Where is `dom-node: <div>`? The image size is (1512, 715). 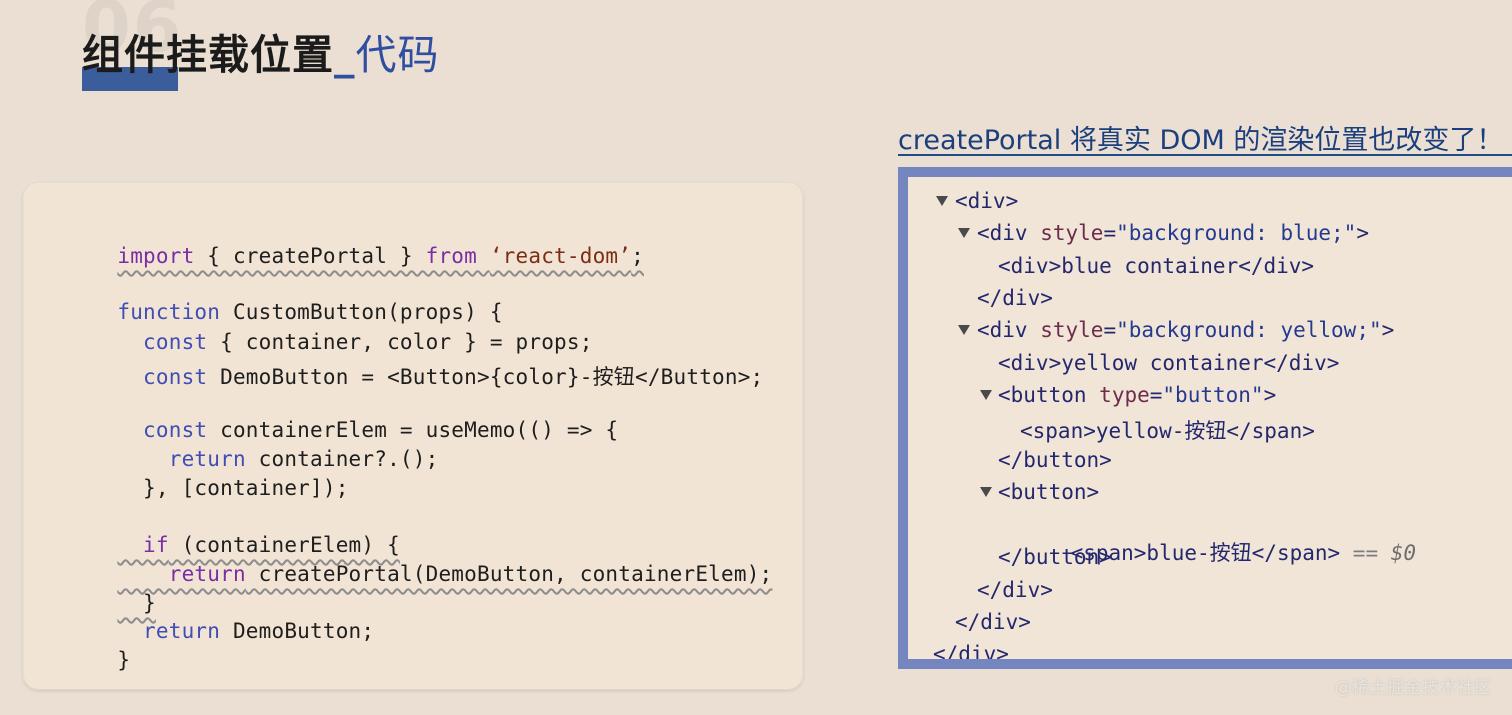 dom-node: <div> is located at coordinates (986, 201).